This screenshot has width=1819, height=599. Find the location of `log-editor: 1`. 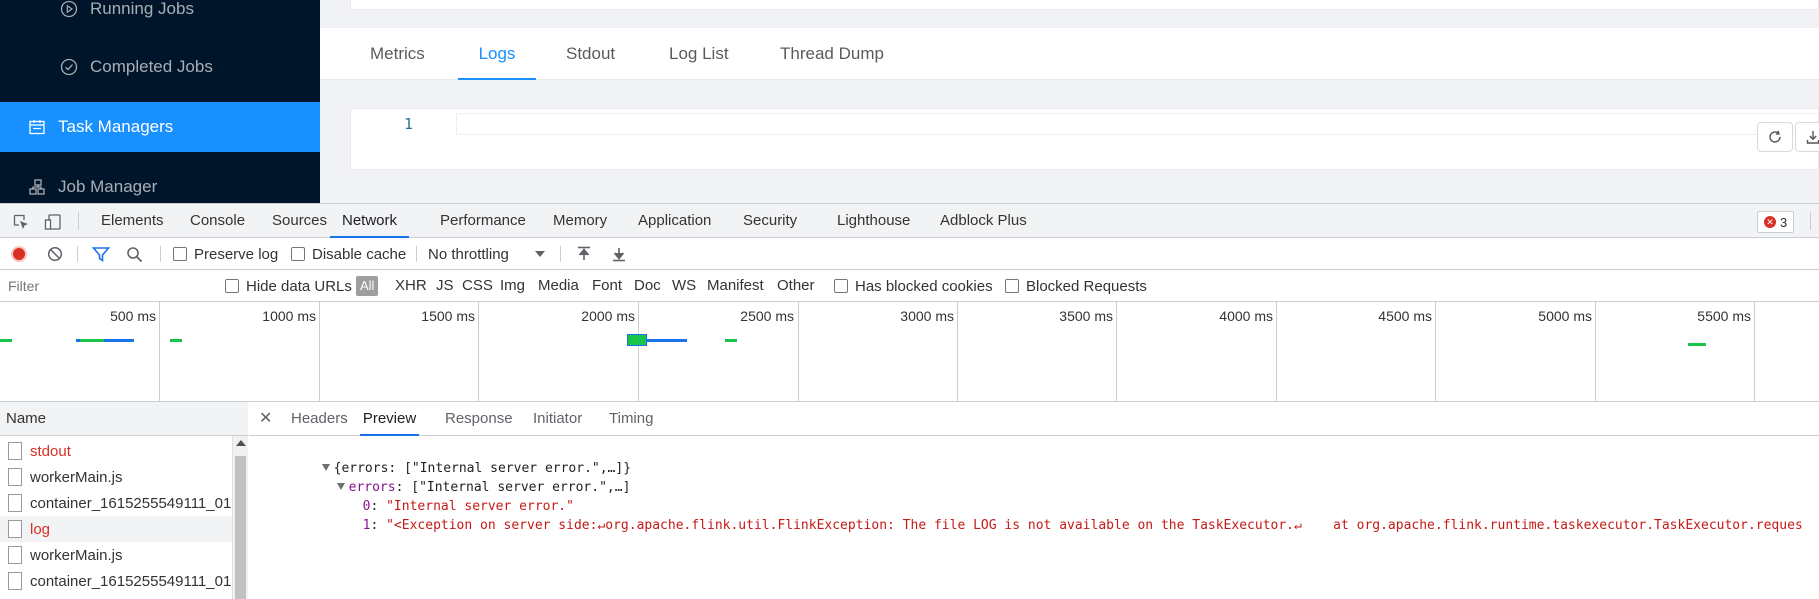

log-editor: 1 is located at coordinates (1084, 139).